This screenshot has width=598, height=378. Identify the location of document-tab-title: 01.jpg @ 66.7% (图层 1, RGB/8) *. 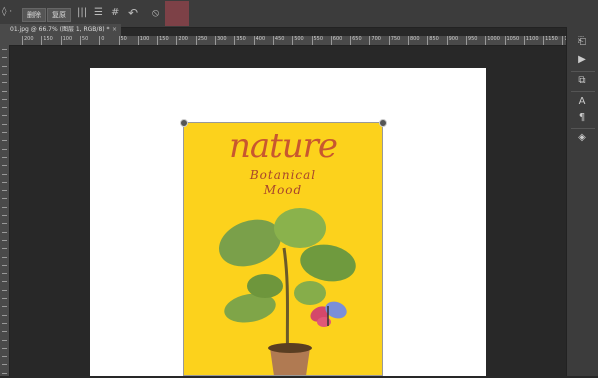
(60, 29).